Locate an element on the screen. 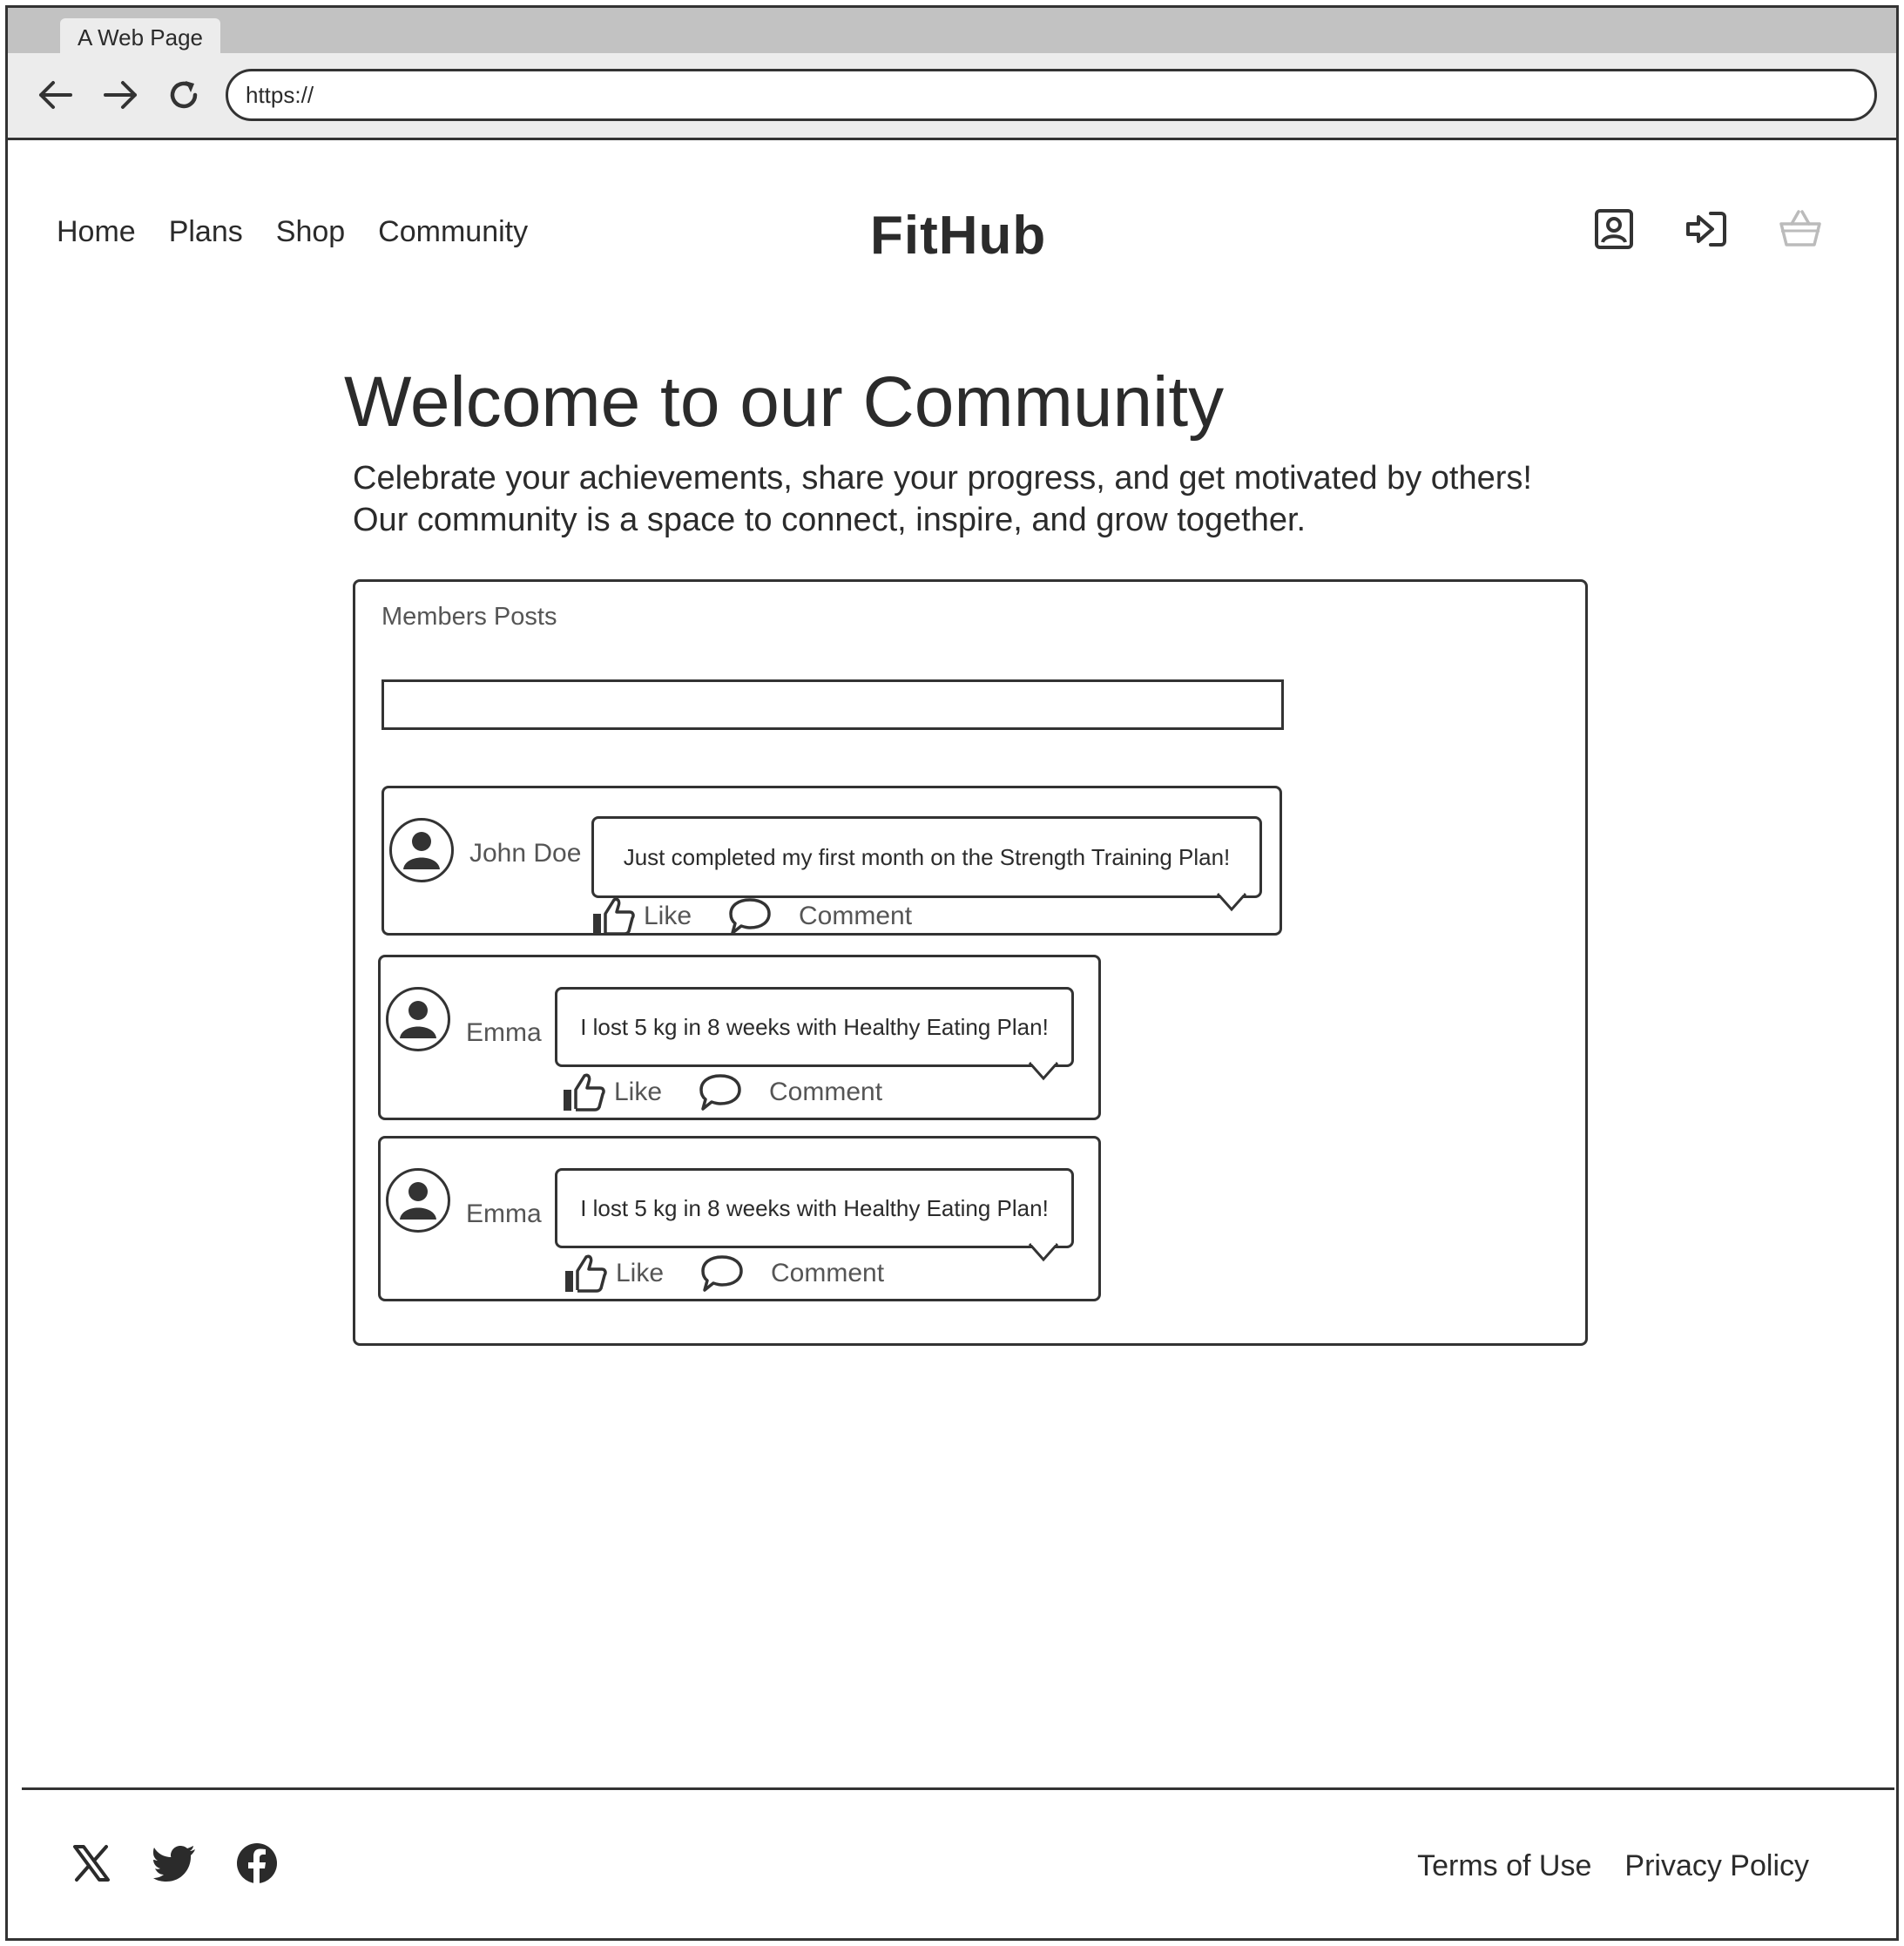 This screenshot has height=1946, width=1904. tab-strip is located at coordinates (952, 30).